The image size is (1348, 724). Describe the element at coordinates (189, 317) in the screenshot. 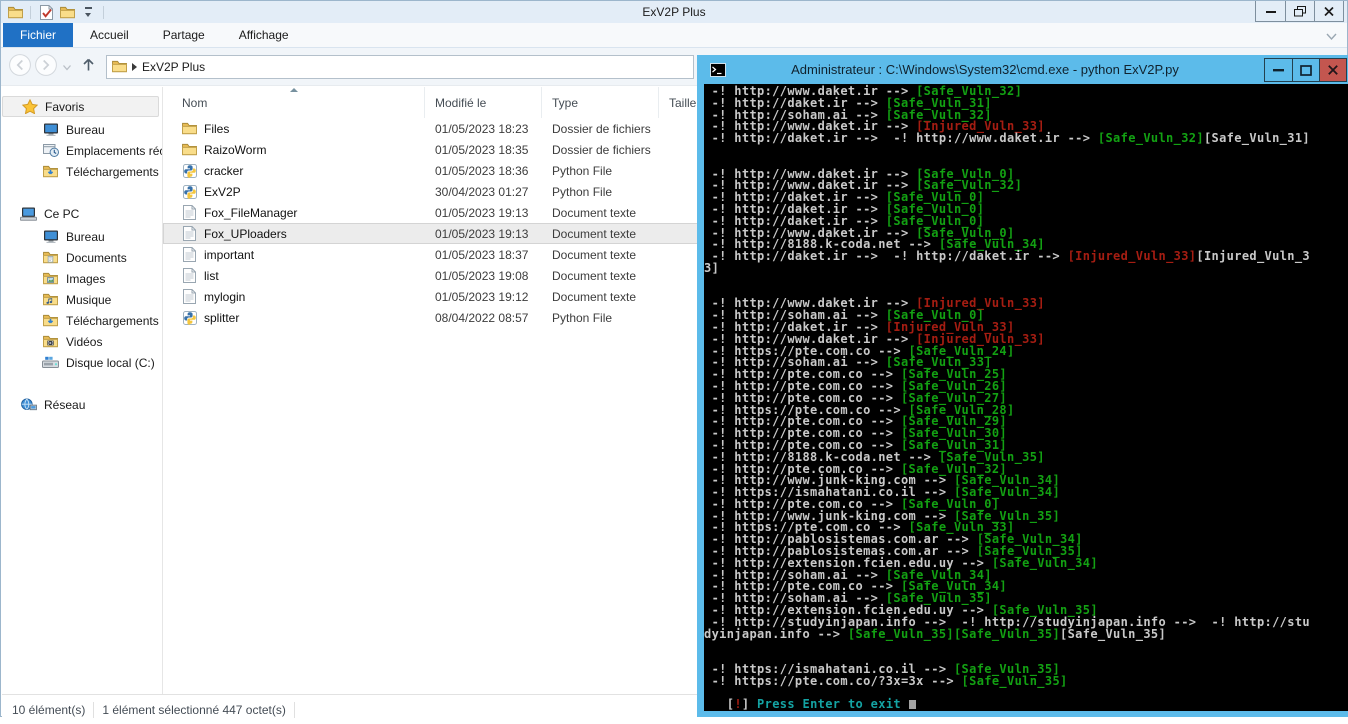

I see `python-icon` at that location.